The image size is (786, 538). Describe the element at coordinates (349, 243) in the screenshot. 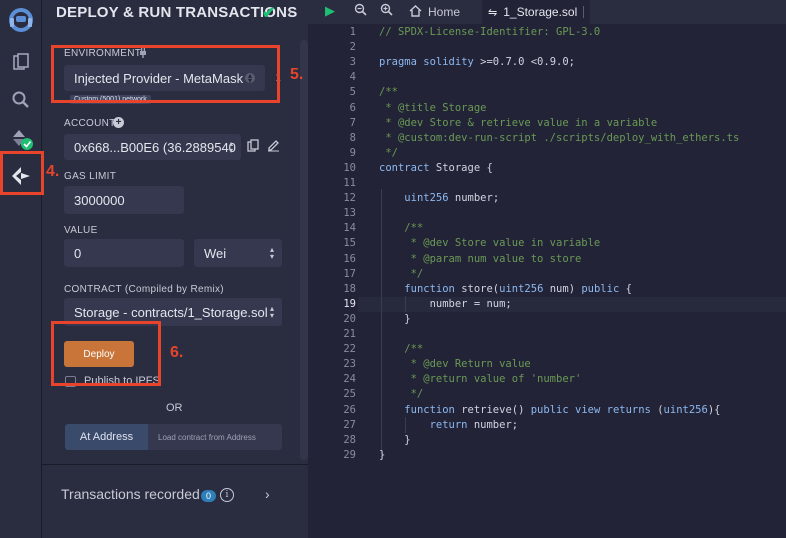

I see `line-number: 15` at that location.